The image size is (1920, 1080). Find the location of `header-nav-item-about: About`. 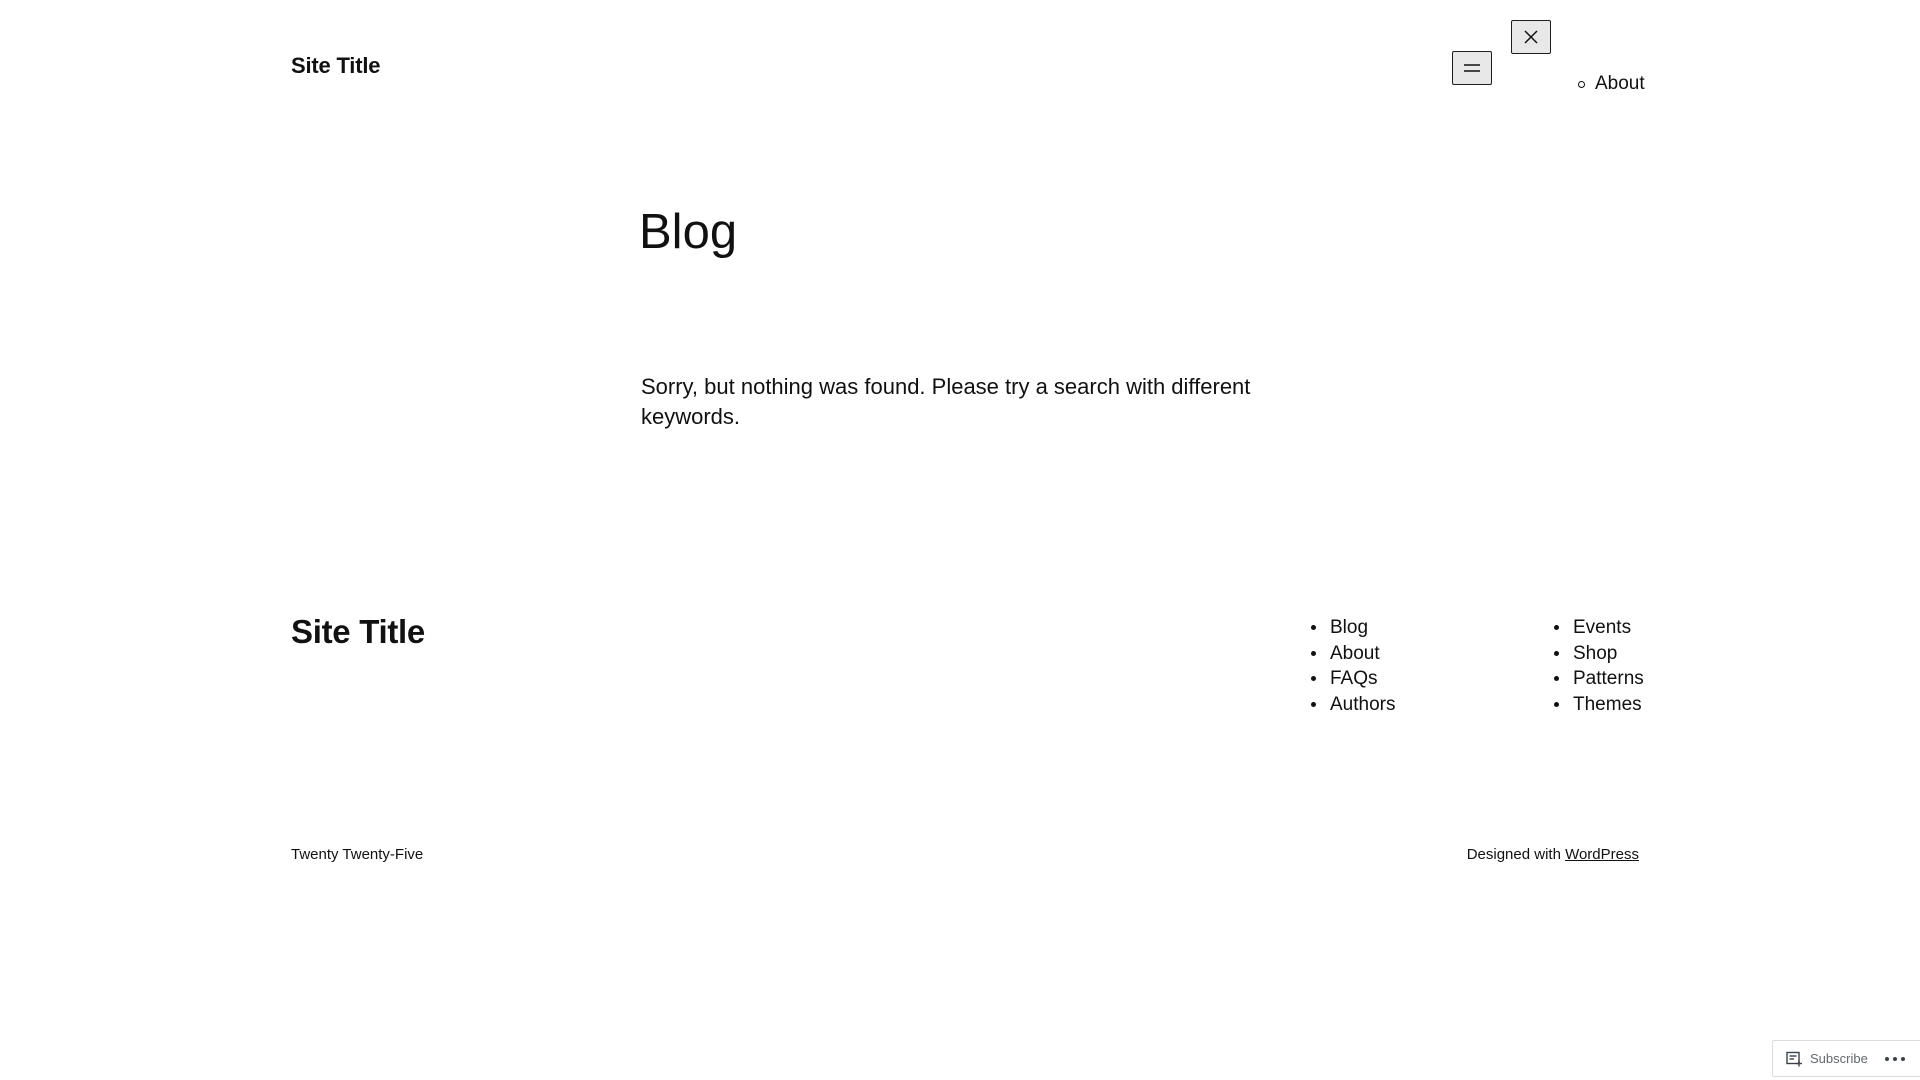

header-nav-item-about: About is located at coordinates (1611, 84).